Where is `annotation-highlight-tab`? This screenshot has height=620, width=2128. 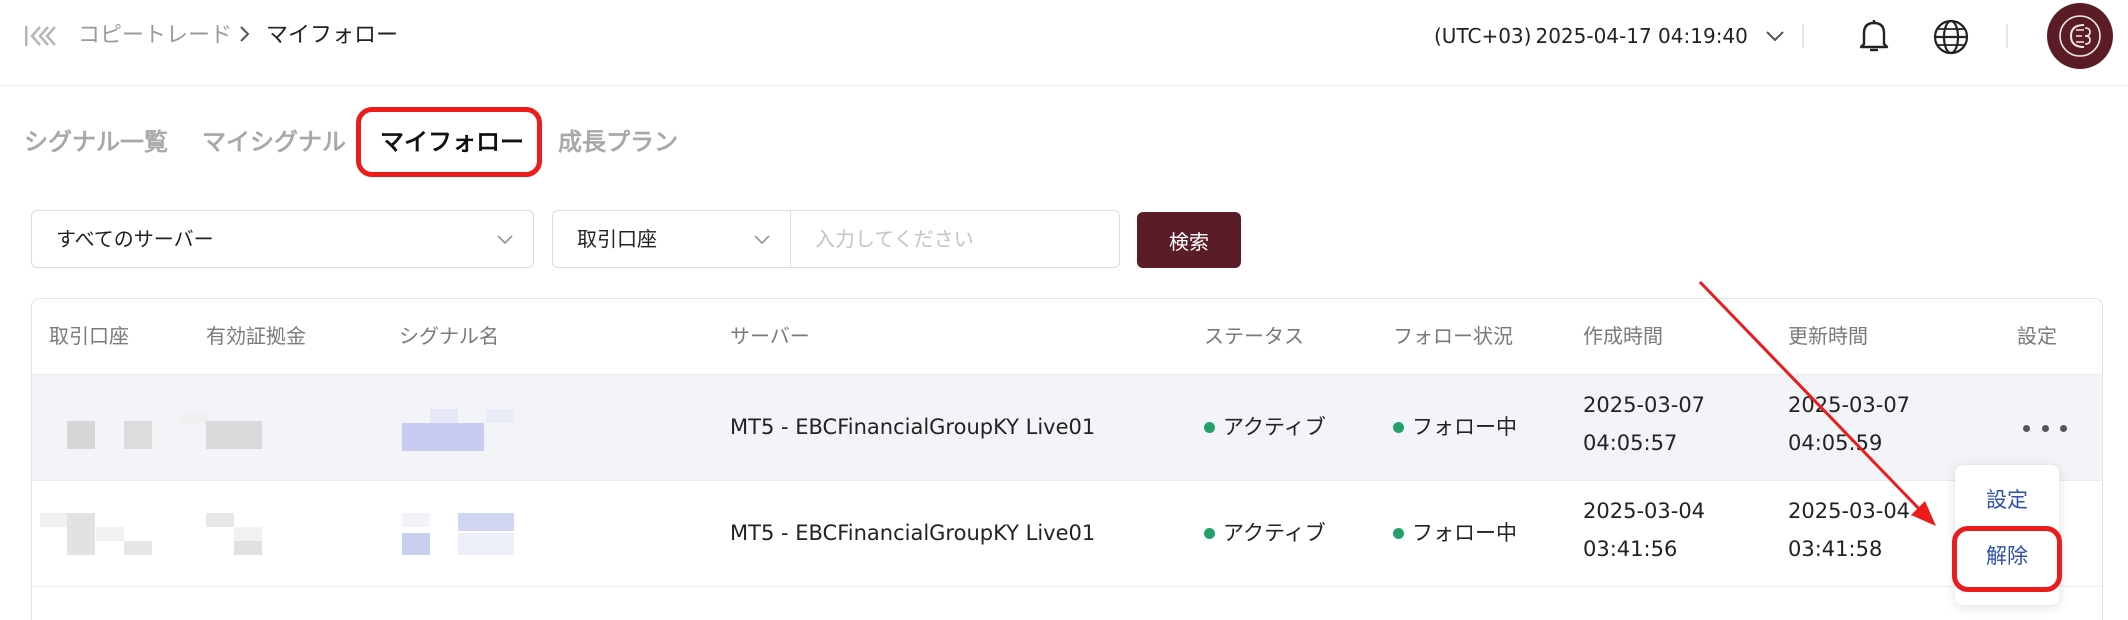
annotation-highlight-tab is located at coordinates (449, 142).